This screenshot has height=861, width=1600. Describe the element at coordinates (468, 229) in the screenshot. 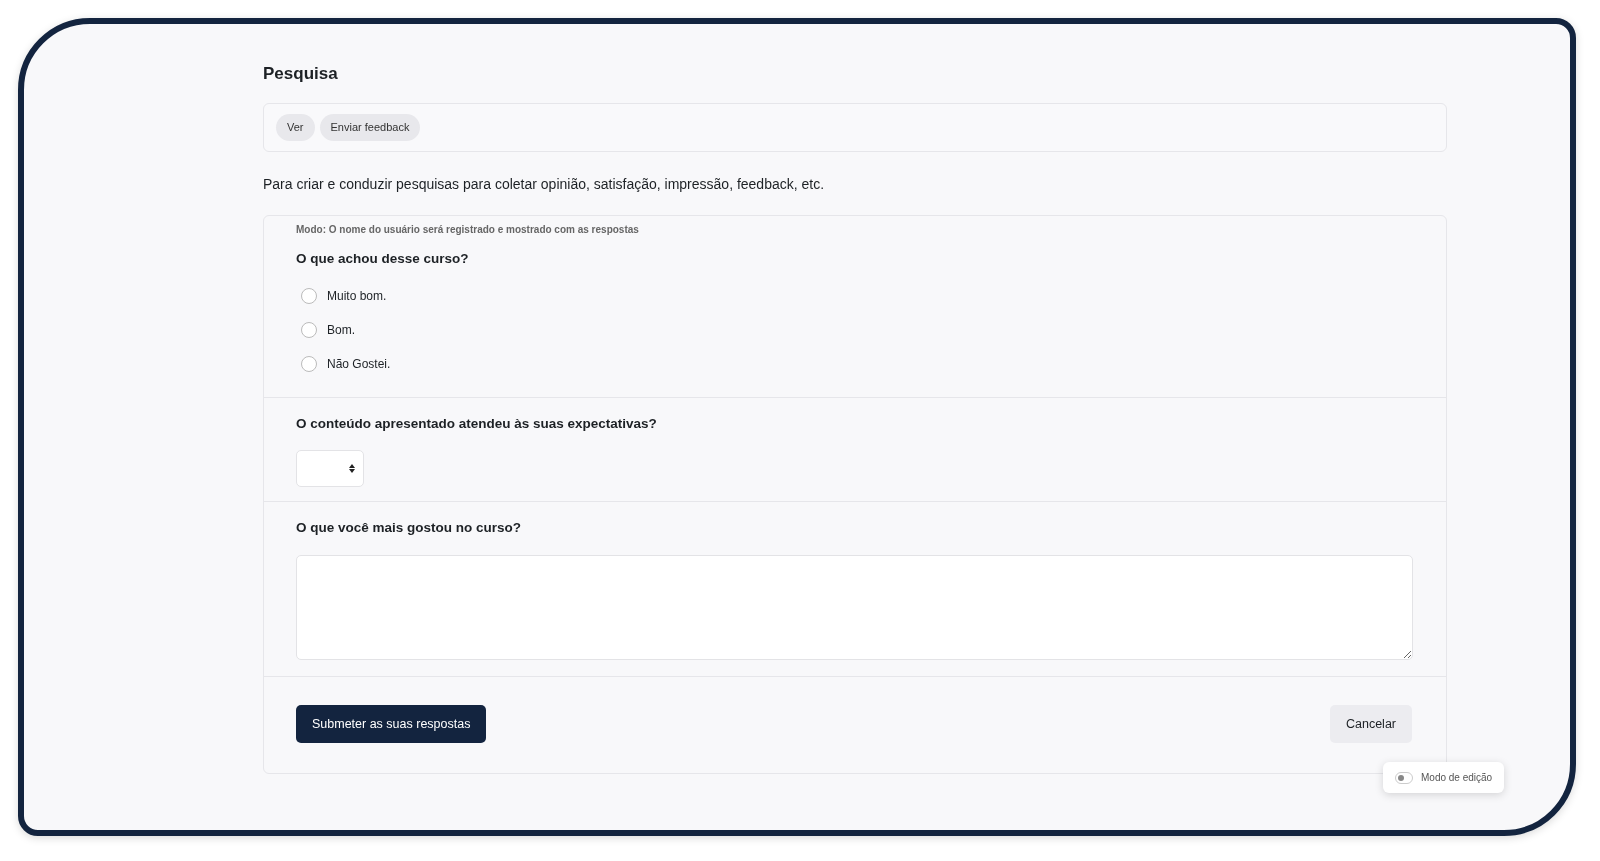

I see `mode-note: Modo: O nome do usuário será registrado e mostrado com as respostas` at that location.